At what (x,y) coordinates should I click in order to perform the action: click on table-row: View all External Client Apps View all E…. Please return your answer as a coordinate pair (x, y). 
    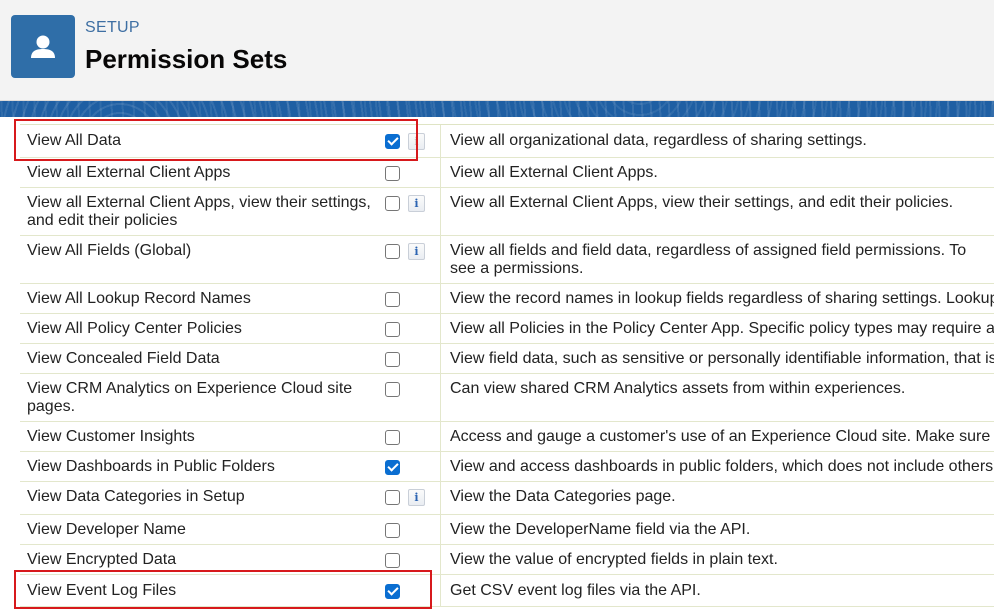
    Looking at the image, I should click on (507, 173).